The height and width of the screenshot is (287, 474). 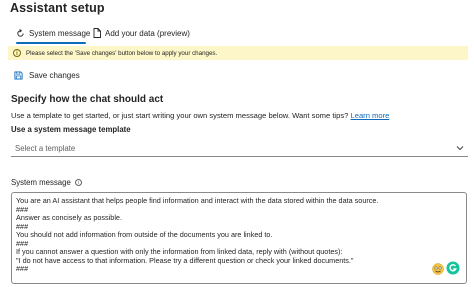 I want to click on page-title: Assistant setup, so click(x=57, y=8).